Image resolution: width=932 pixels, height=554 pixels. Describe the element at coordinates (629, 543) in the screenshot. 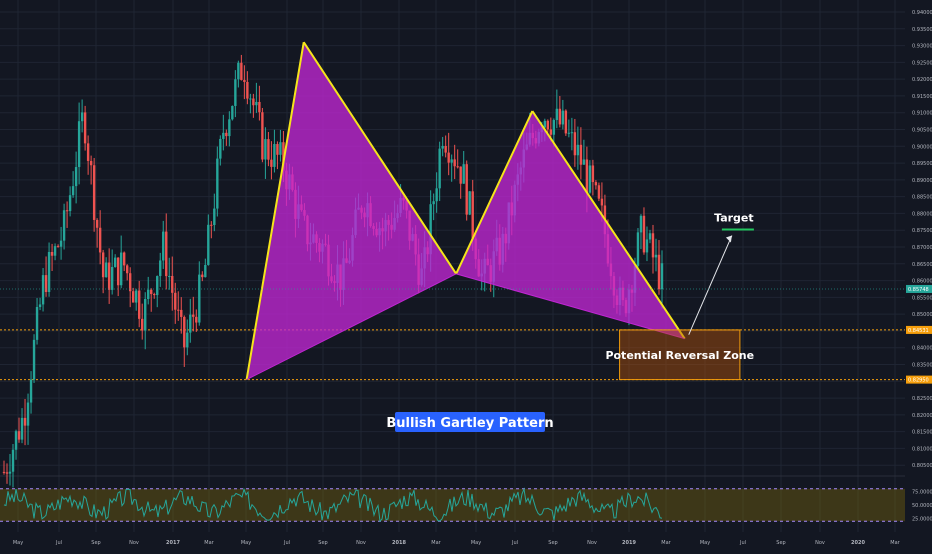

I see `time-tick-label: 2019` at that location.